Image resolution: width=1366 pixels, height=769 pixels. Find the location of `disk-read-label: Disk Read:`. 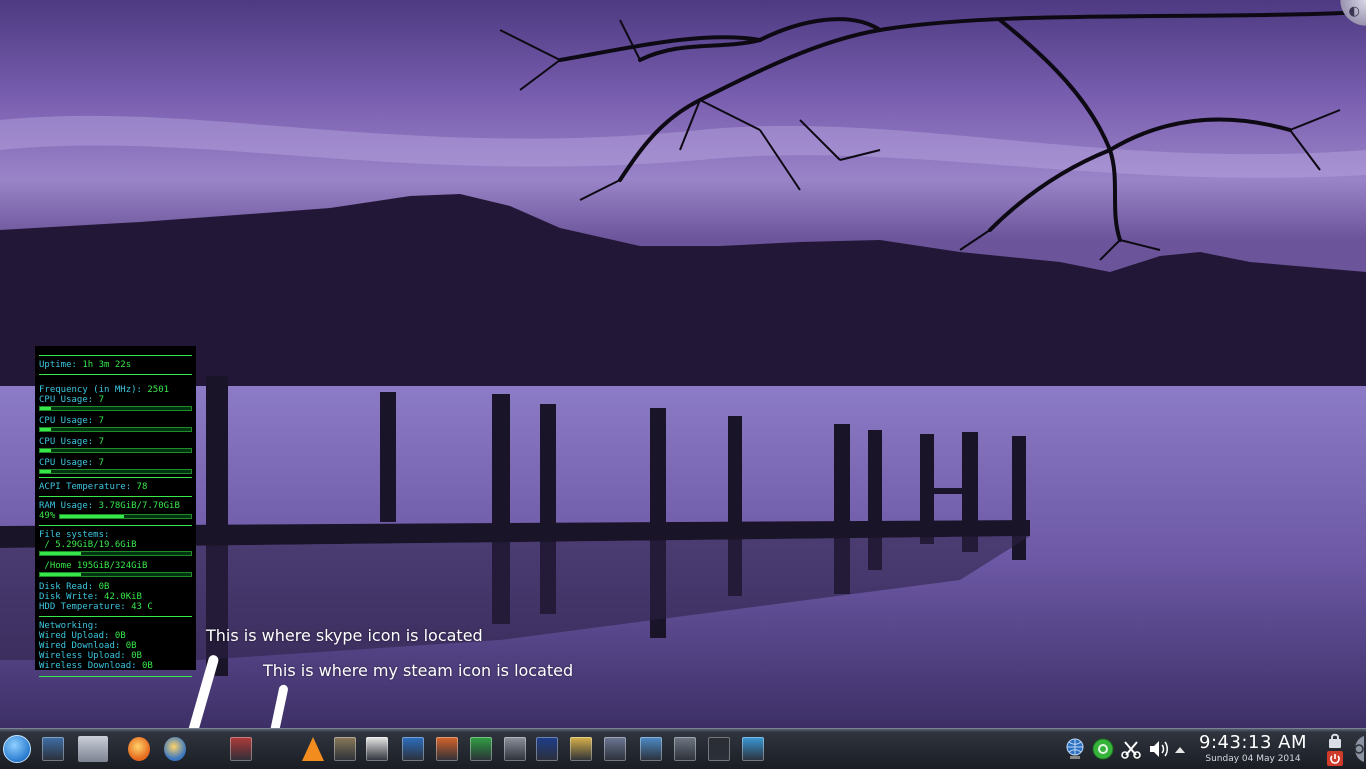

disk-read-label: Disk Read: is located at coordinates (66, 587).